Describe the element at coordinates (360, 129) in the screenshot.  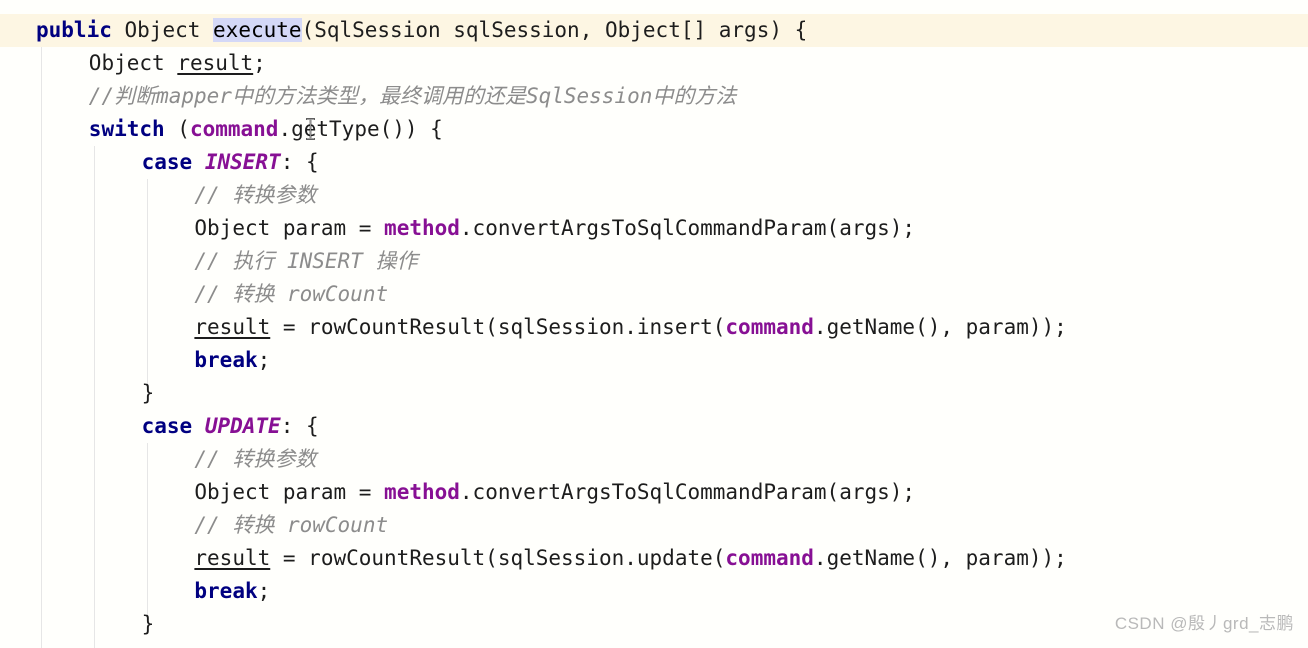
I see `code-token: .getType()) {` at that location.